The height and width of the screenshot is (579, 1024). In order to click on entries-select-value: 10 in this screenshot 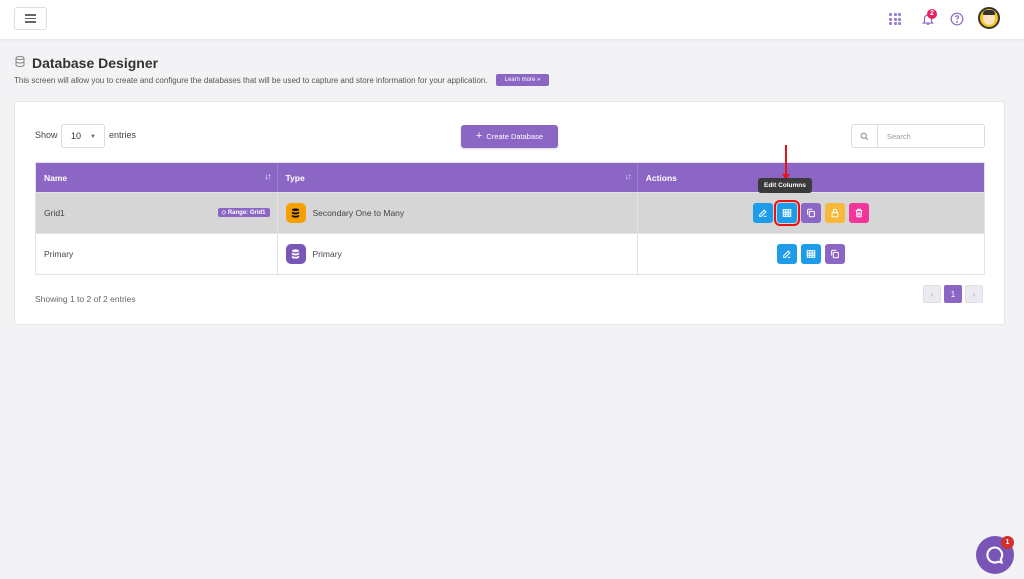, I will do `click(76, 136)`.